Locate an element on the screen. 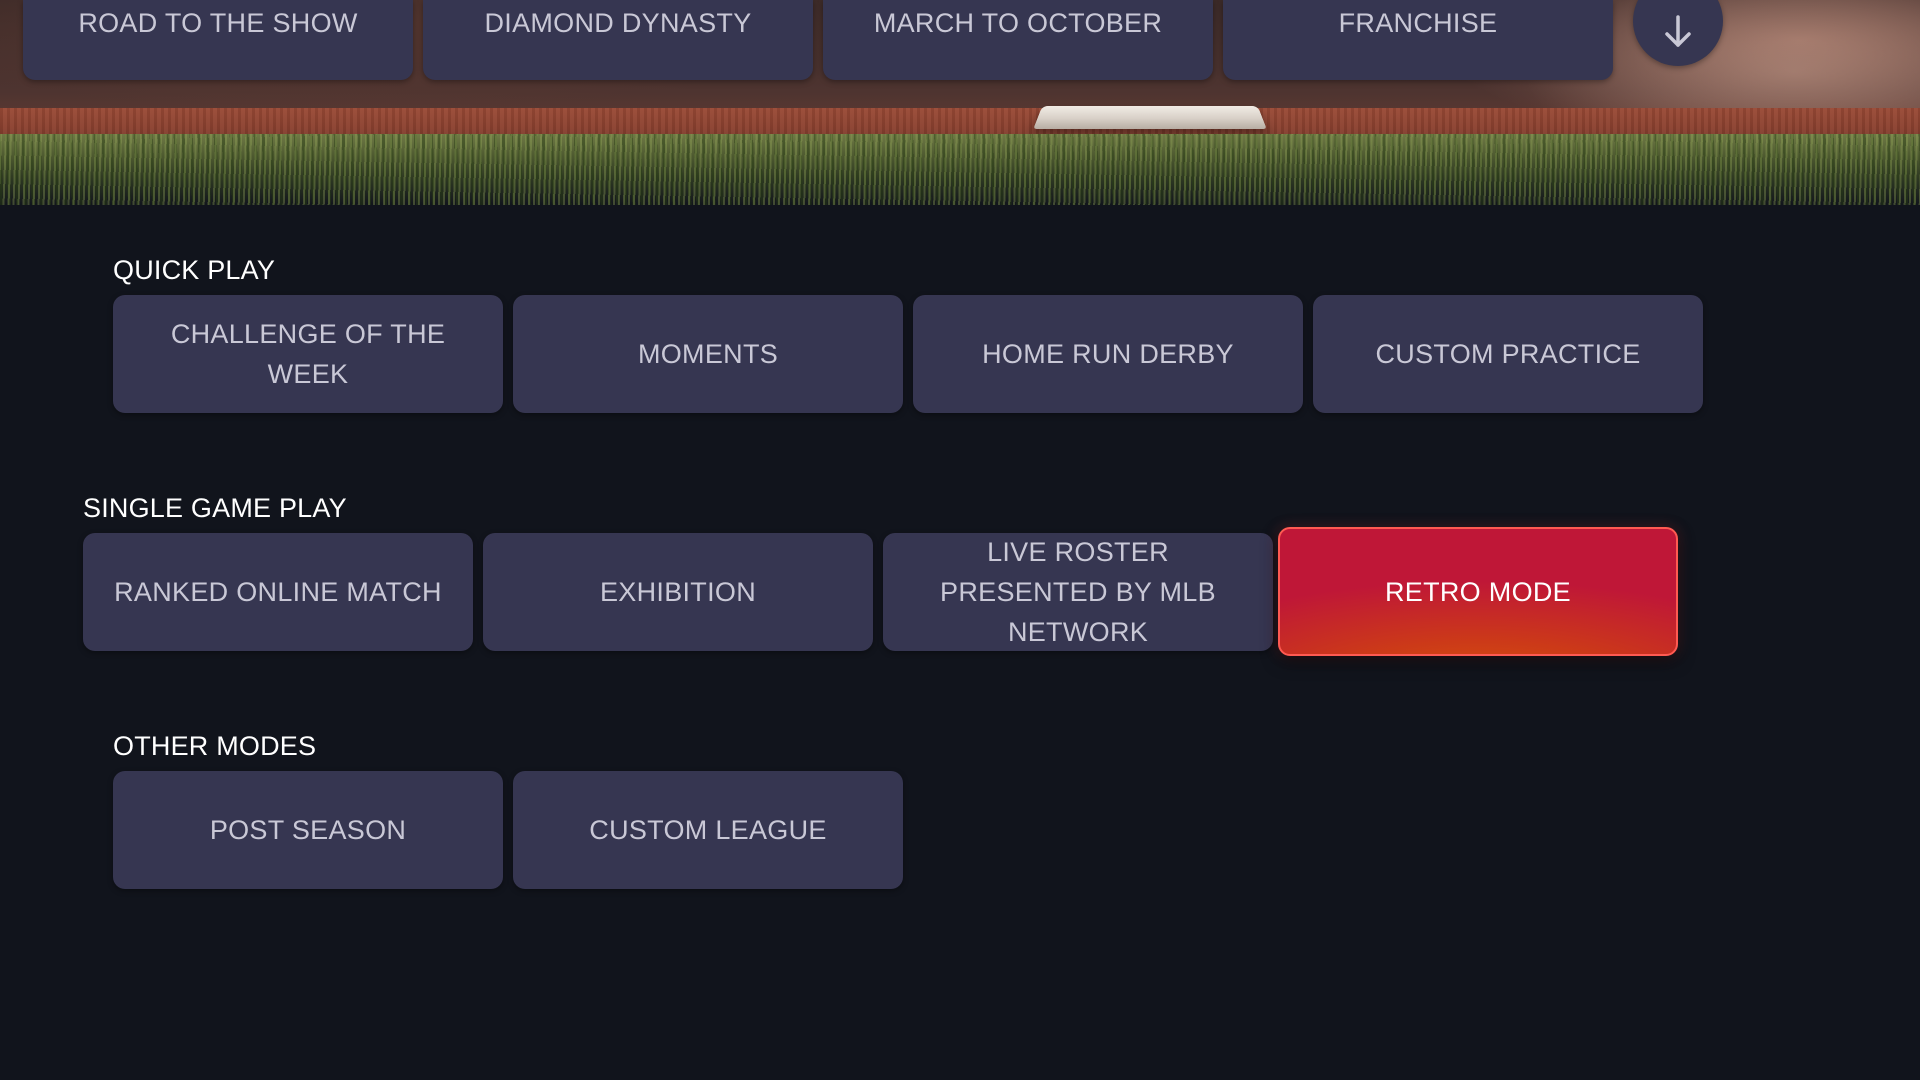 The image size is (1920, 1080). retro-mode-button: RETRO MODE is located at coordinates (1478, 591).